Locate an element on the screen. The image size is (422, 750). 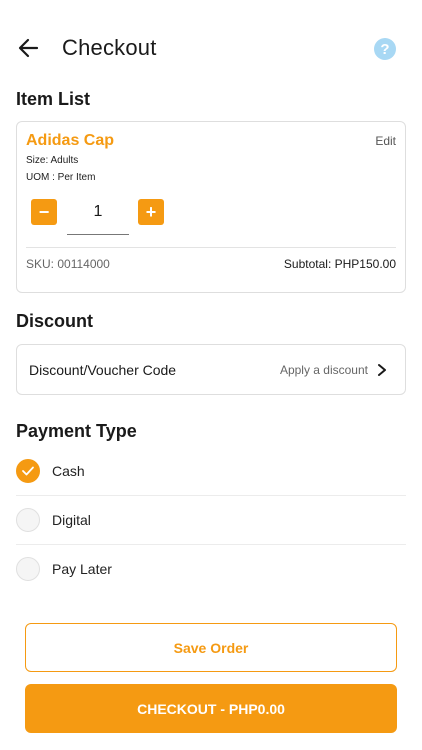
digital-label: Digital is located at coordinates (71, 520).